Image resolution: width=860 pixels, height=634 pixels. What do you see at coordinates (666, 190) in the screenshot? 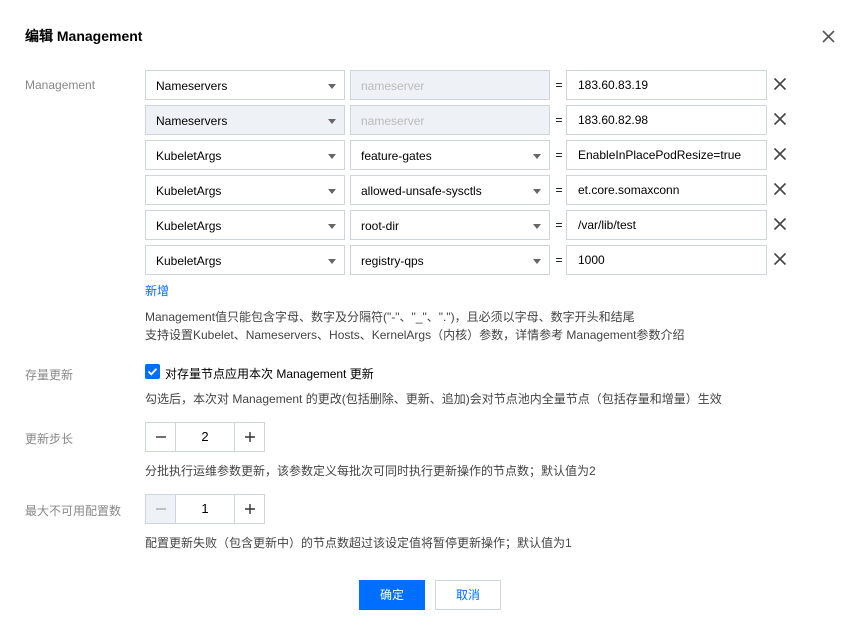
I see `management-value-input: et.core.somaxconn` at bounding box center [666, 190].